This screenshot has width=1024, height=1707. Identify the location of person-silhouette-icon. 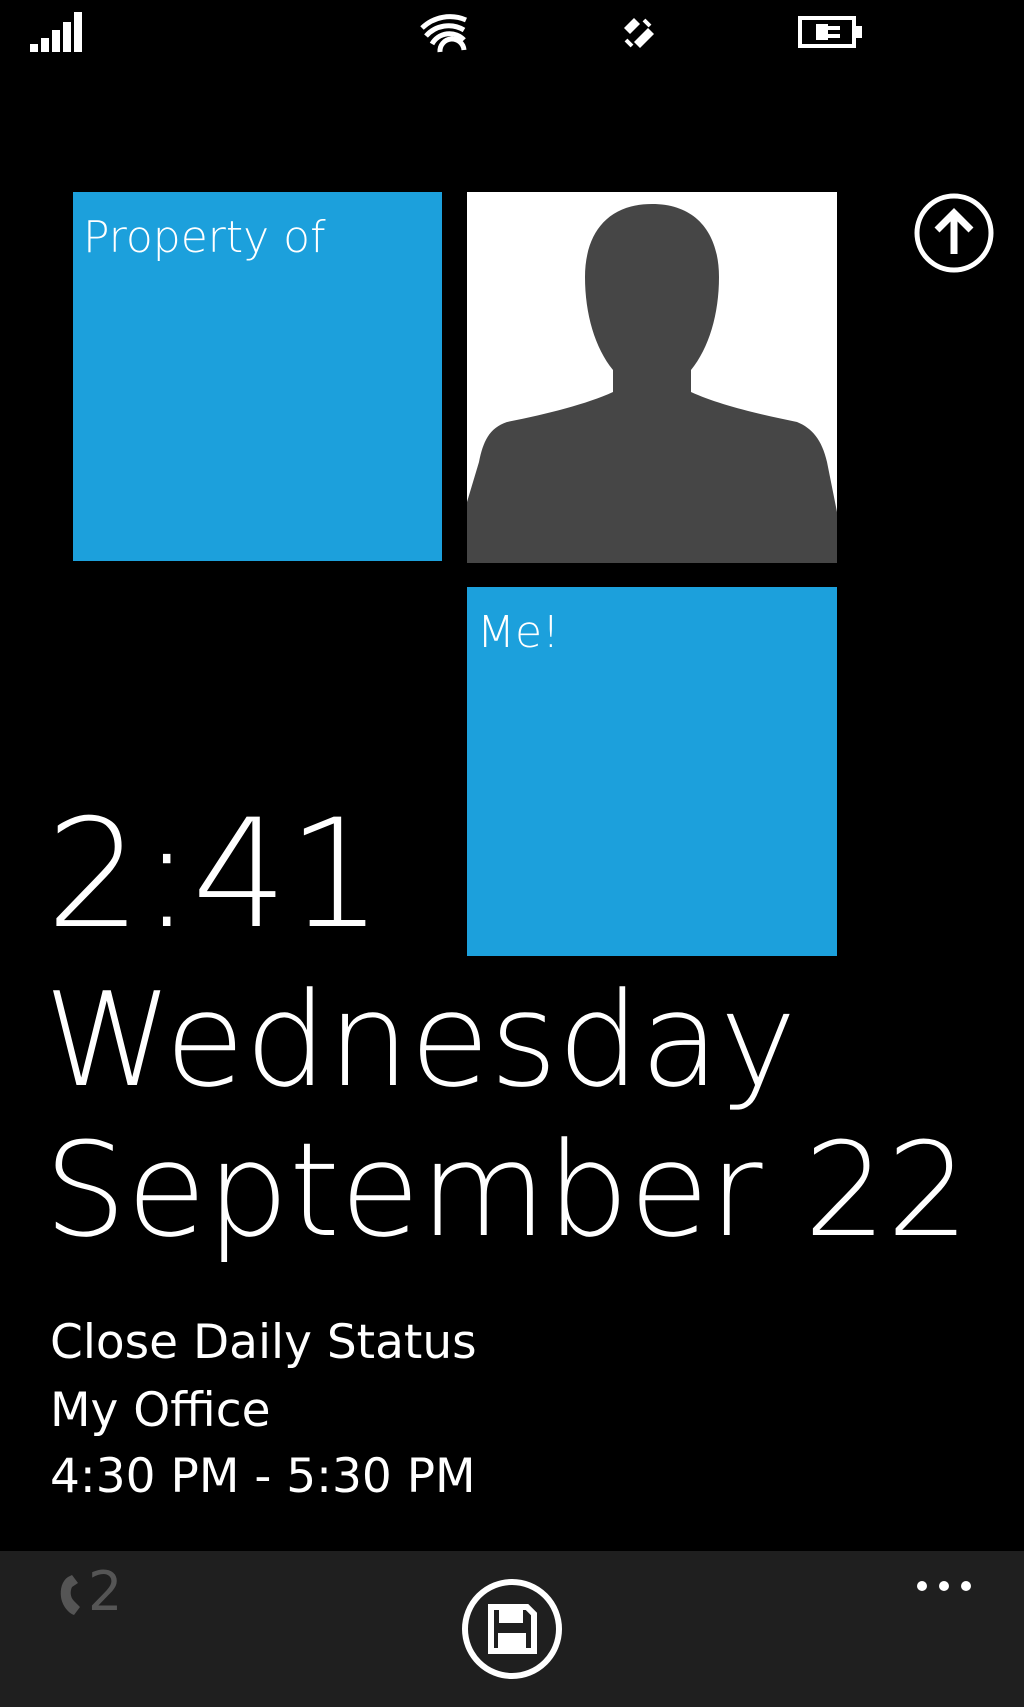
(652, 383).